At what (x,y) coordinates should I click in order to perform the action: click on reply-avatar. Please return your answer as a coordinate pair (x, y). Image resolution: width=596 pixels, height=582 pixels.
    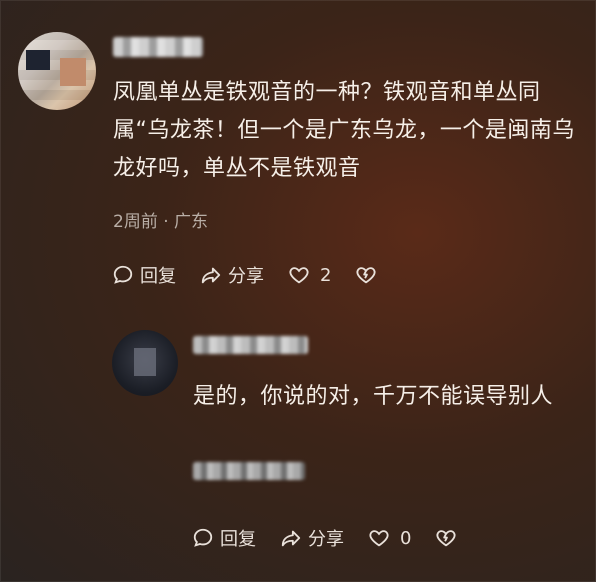
    Looking at the image, I should click on (145, 363).